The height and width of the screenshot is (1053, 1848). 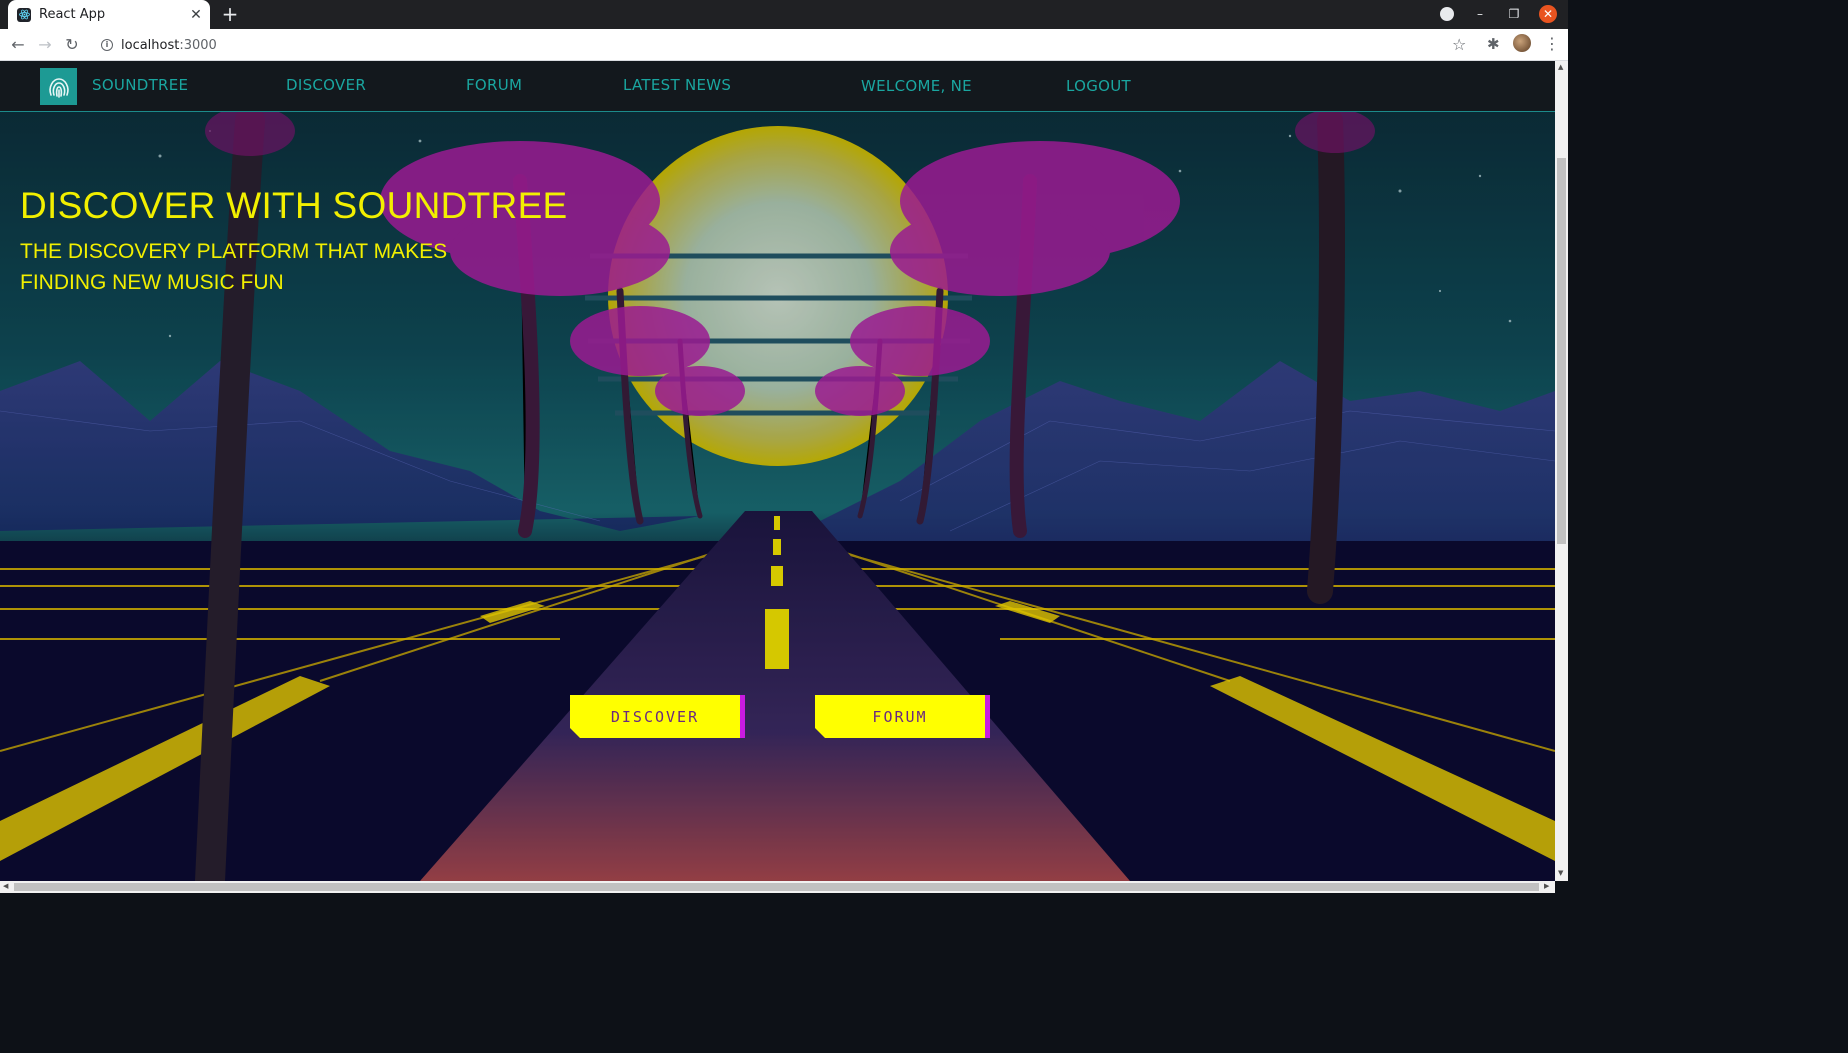 I want to click on forum-button: FORUM, so click(x=902, y=716).